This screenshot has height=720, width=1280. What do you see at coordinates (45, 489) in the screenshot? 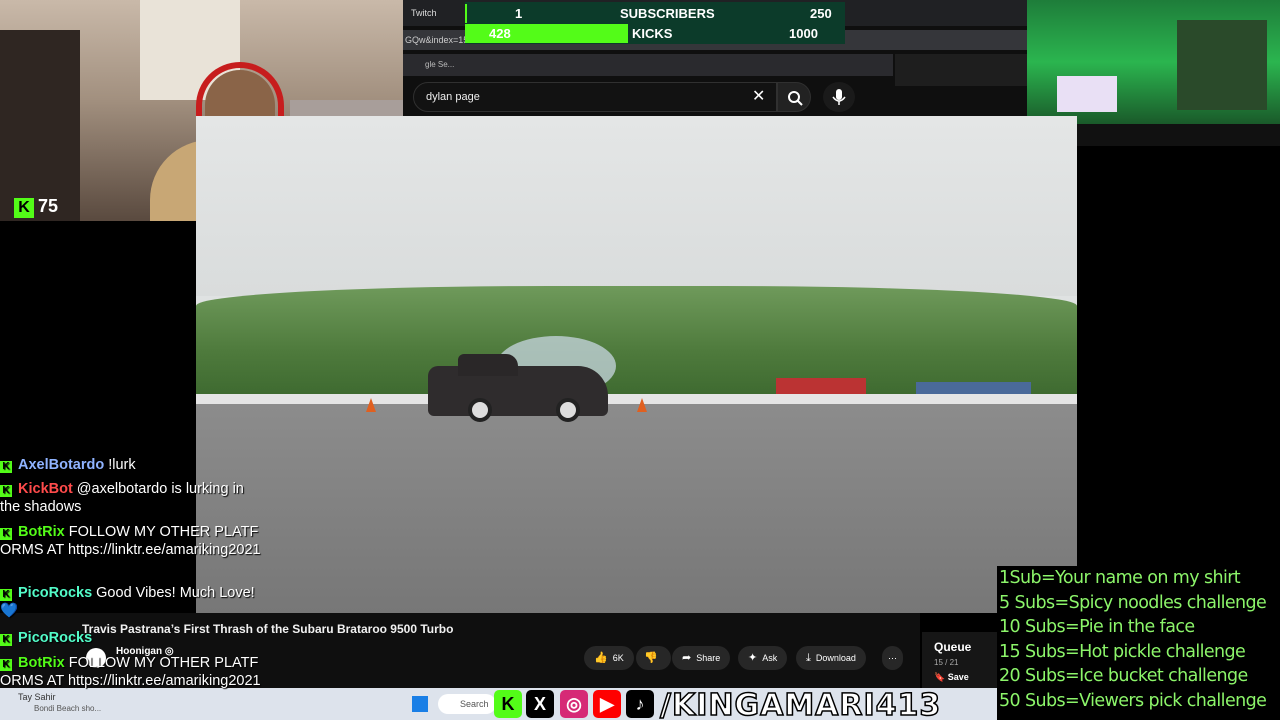
I see `chat-username: KickBot` at bounding box center [45, 489].